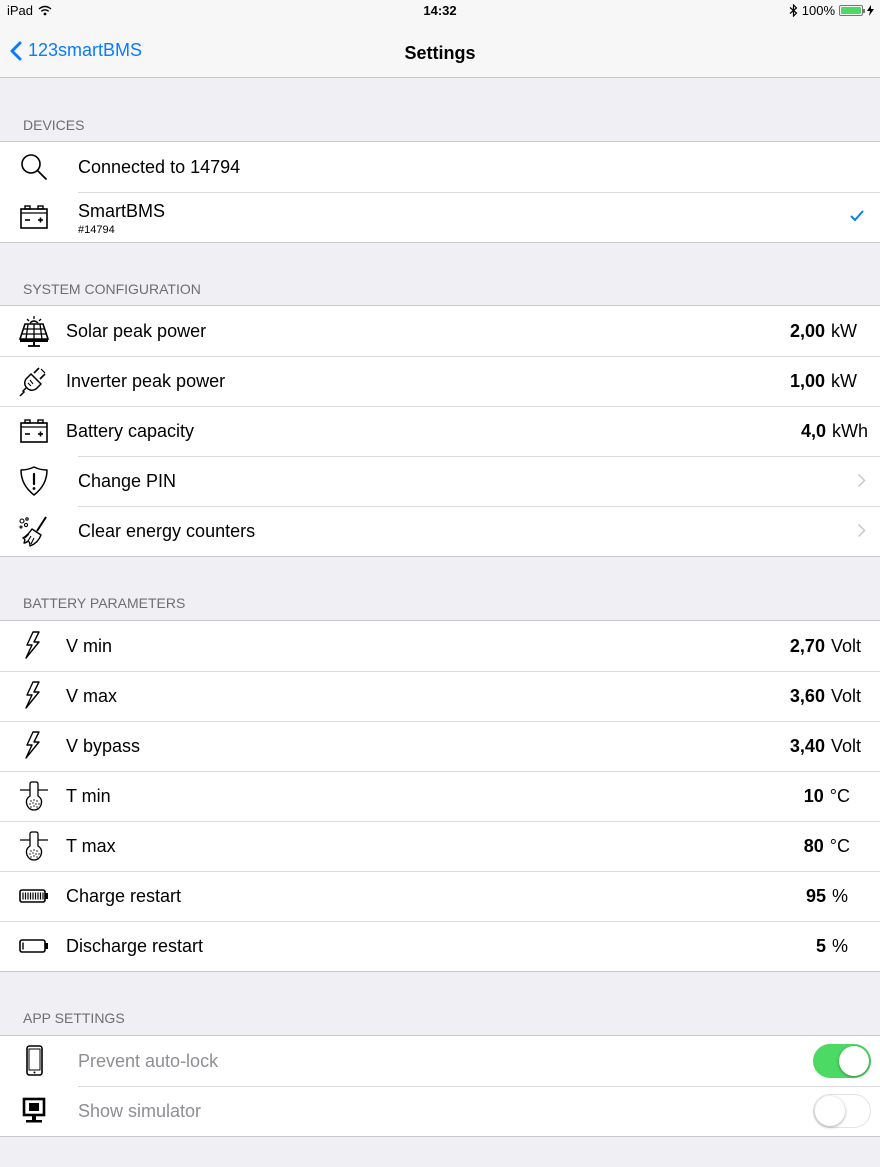 The width and height of the screenshot is (880, 1167). Describe the element at coordinates (440, 481) in the screenshot. I see `change-pin-row: Change PIN` at that location.